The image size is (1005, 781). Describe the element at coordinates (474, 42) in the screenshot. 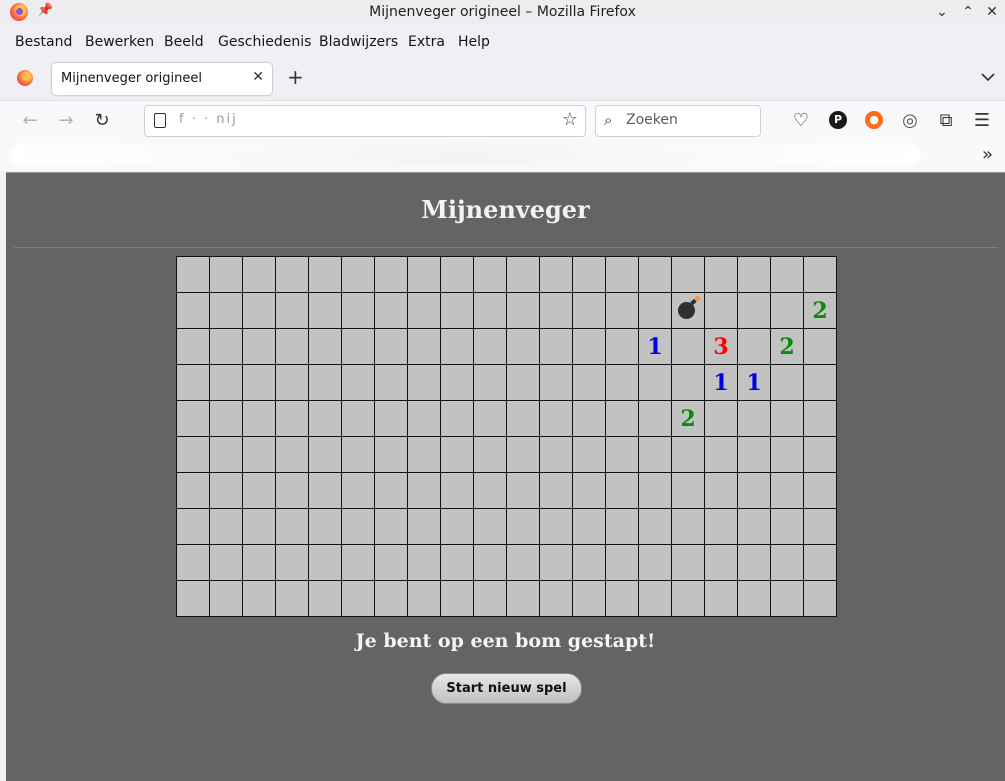

I see `menu-help: Help` at that location.